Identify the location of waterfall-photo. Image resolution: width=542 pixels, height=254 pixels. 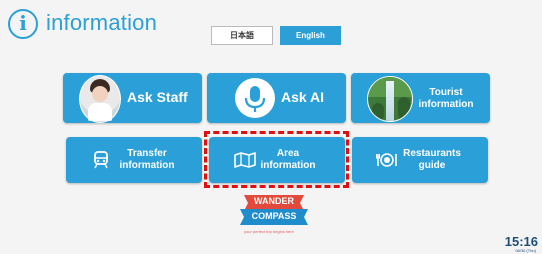
(390, 99).